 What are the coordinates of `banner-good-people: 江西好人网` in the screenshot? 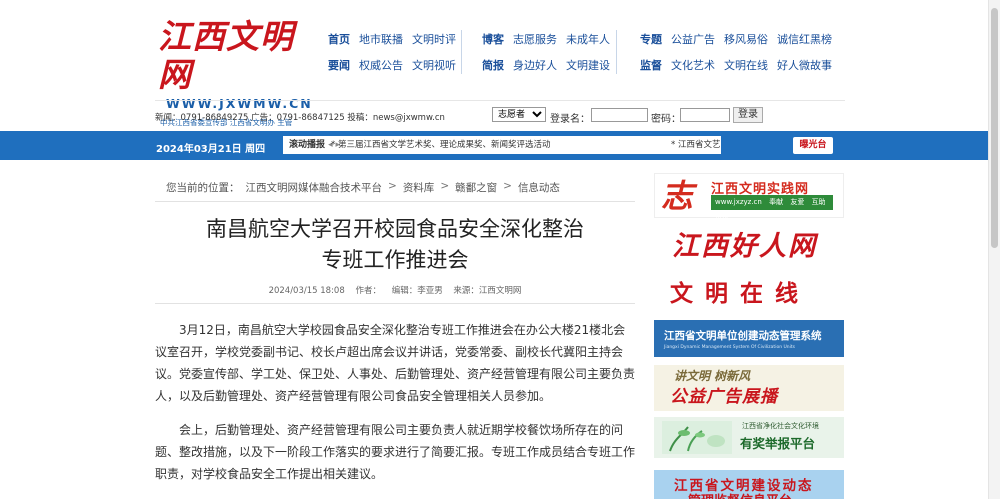 It's located at (749, 243).